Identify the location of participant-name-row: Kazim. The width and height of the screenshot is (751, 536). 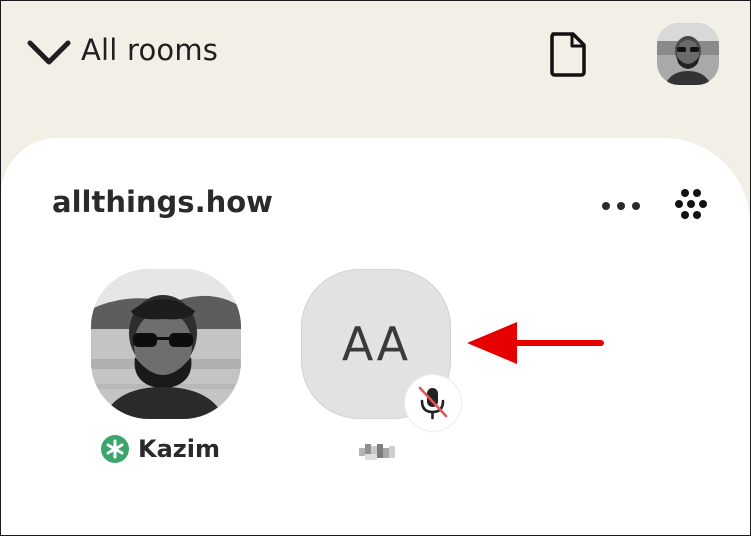
(160, 449).